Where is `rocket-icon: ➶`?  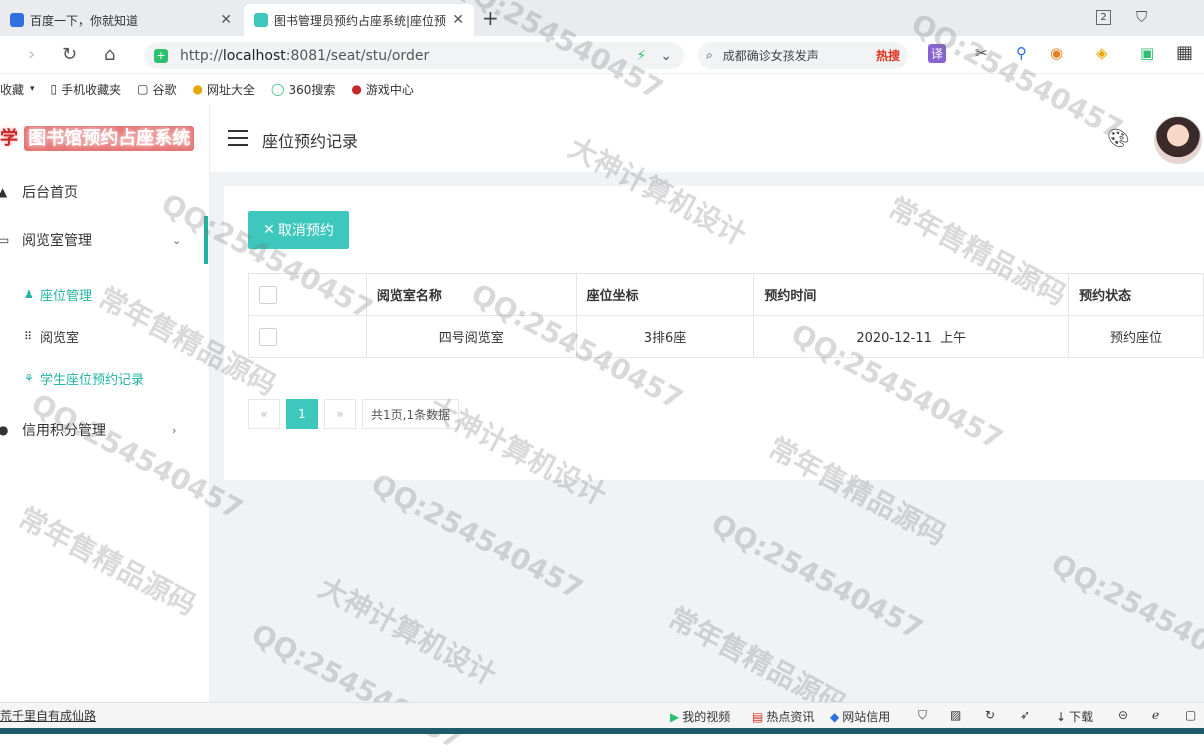
rocket-icon: ➶ is located at coordinates (1025, 715).